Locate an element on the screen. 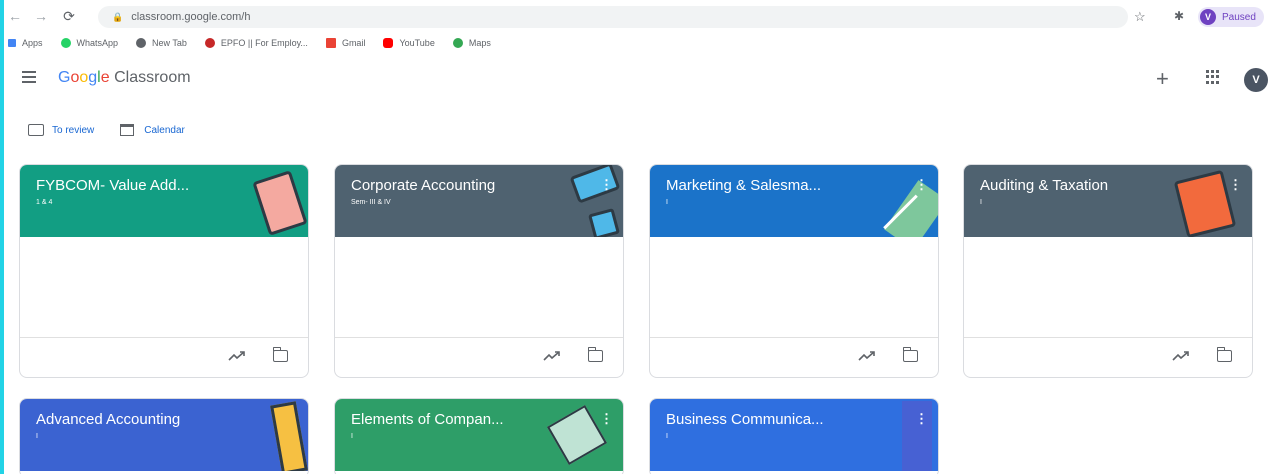 The image size is (1270, 474). add-class-icon: + is located at coordinates (1162, 79).